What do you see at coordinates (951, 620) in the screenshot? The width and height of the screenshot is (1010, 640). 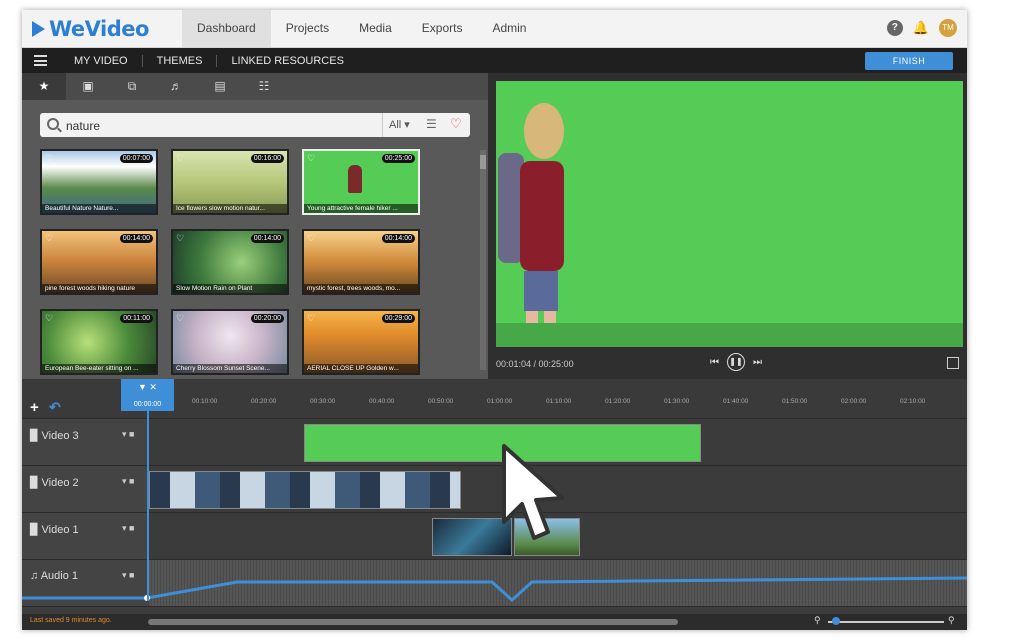 I see `zoom-in-icon: ⚲` at bounding box center [951, 620].